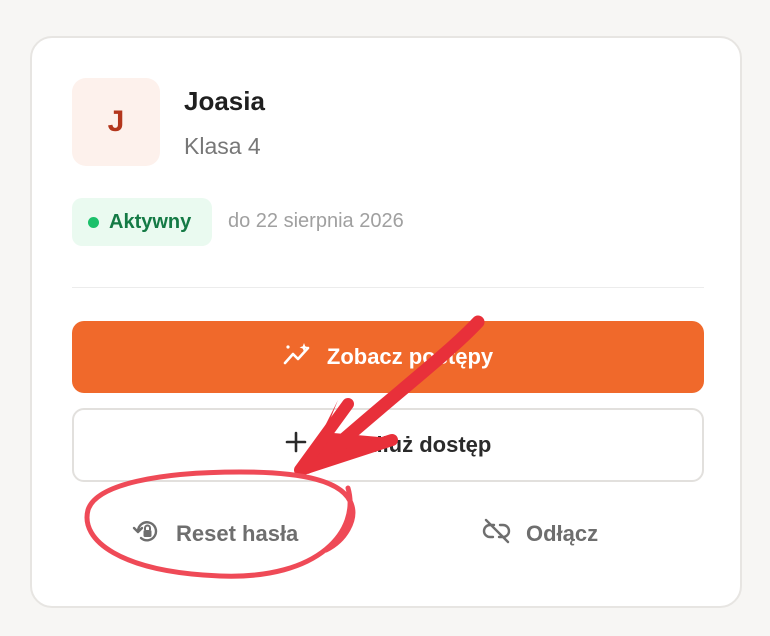  Describe the element at coordinates (410, 356) in the screenshot. I see `view-progress-label: Zobacz postępy` at that location.